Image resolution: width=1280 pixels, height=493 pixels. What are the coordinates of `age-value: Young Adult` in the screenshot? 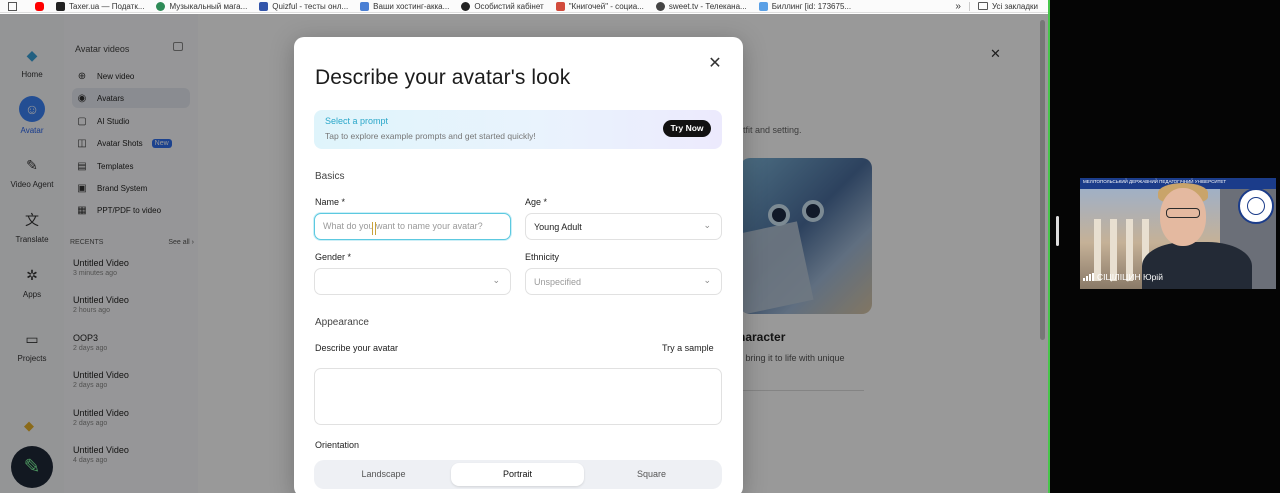 It's located at (558, 227).